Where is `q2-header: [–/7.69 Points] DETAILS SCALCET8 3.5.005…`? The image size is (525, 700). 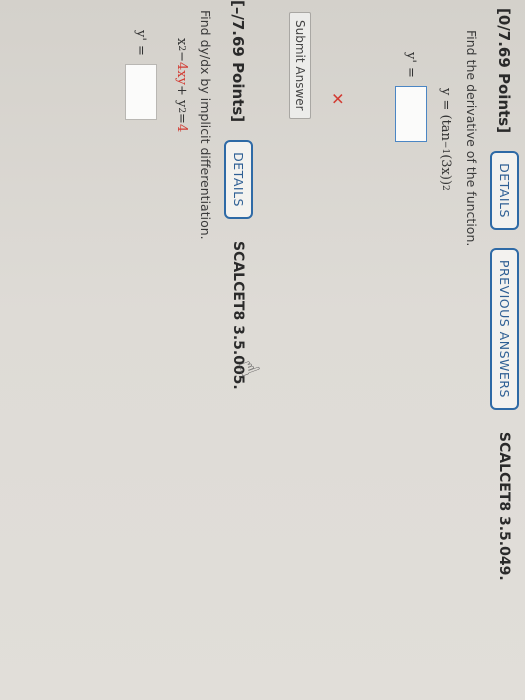 q2-header: [–/7.69 Points] DETAILS SCALCET8 3.5.005… is located at coordinates (238, 195).